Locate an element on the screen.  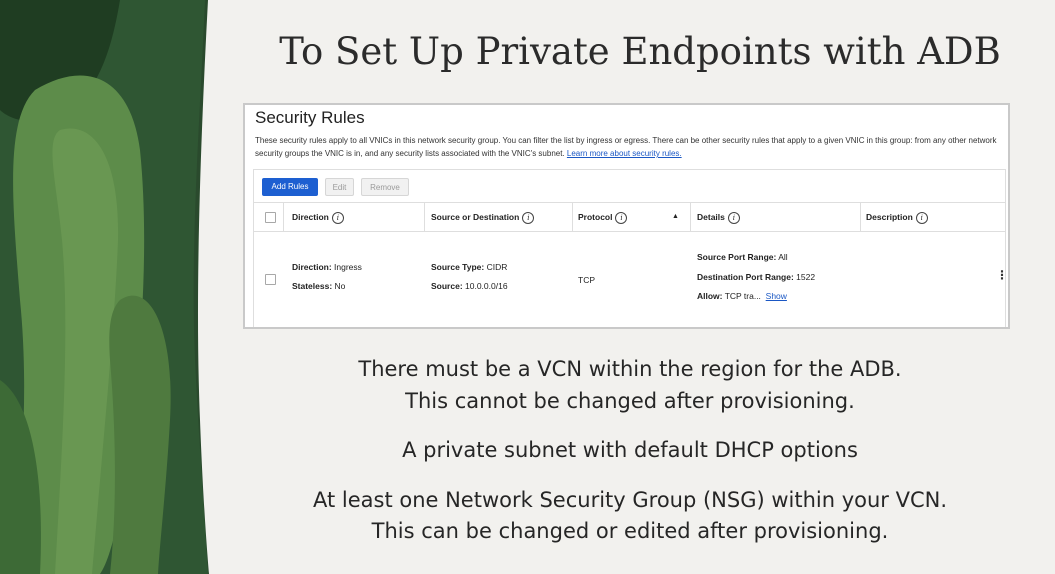
column-header-direction: Direction i is located at coordinates (318, 217).